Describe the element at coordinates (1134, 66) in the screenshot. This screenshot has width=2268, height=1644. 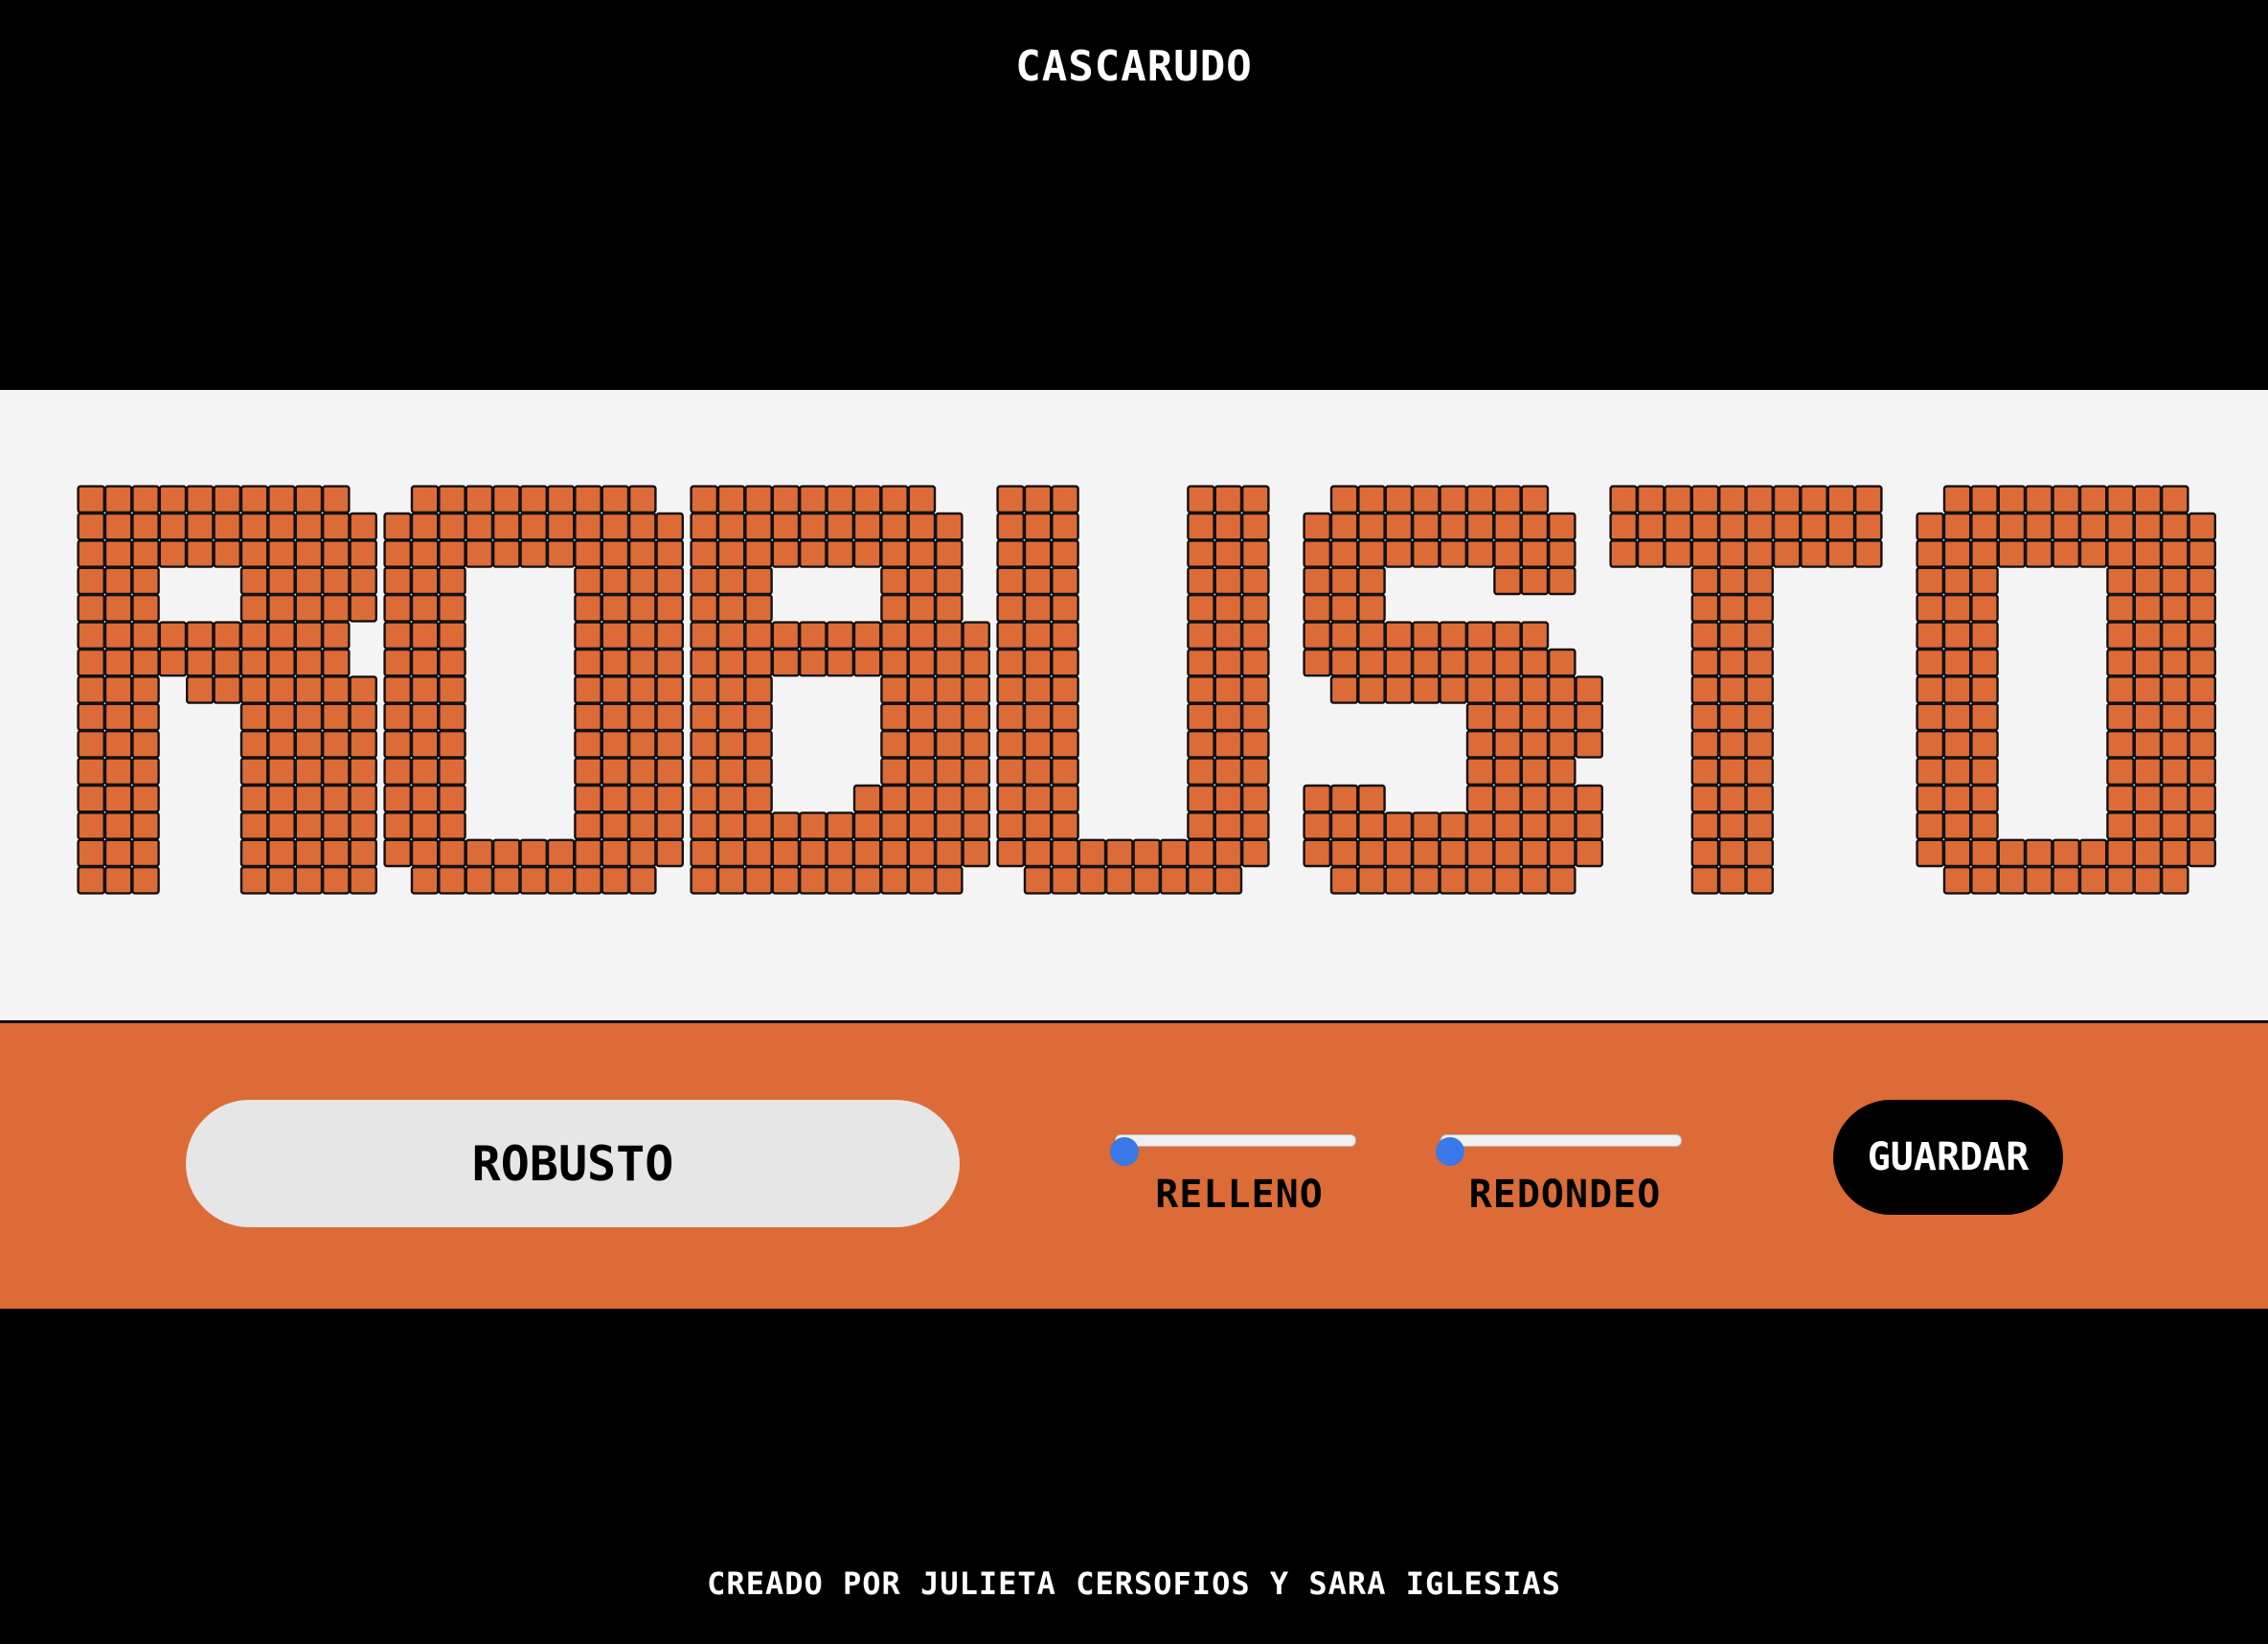
I see `app-title: CASCARUDO` at that location.